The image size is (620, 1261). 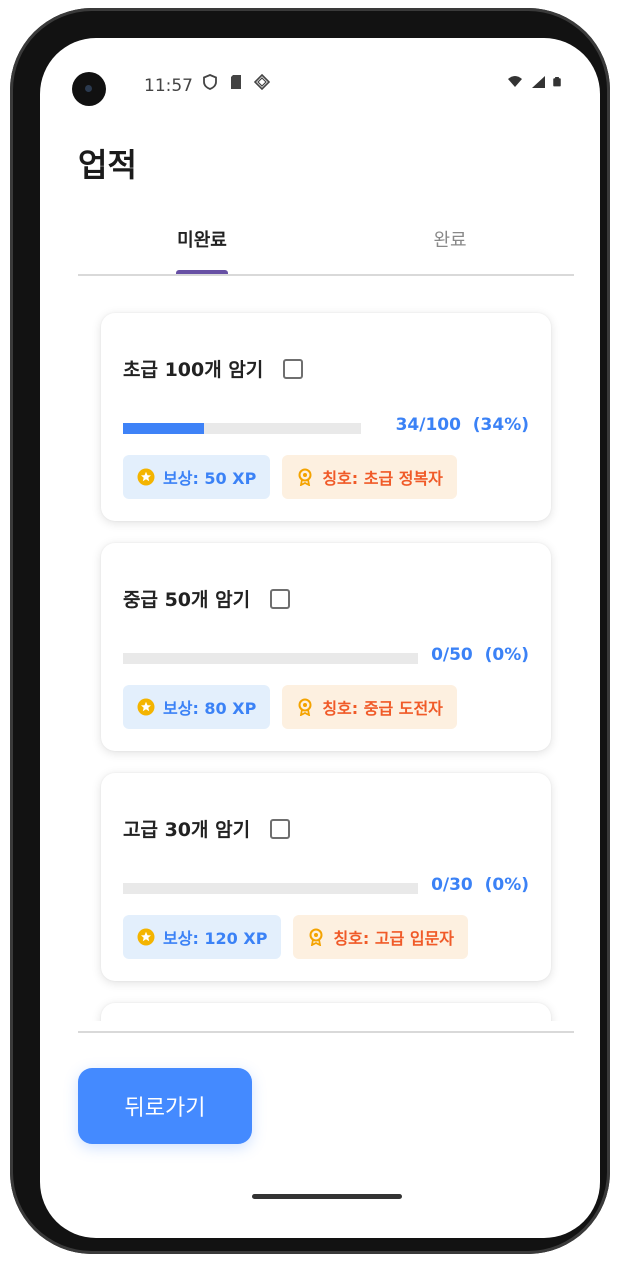 What do you see at coordinates (326, 1032) in the screenshot?
I see `bottom-divider` at bounding box center [326, 1032].